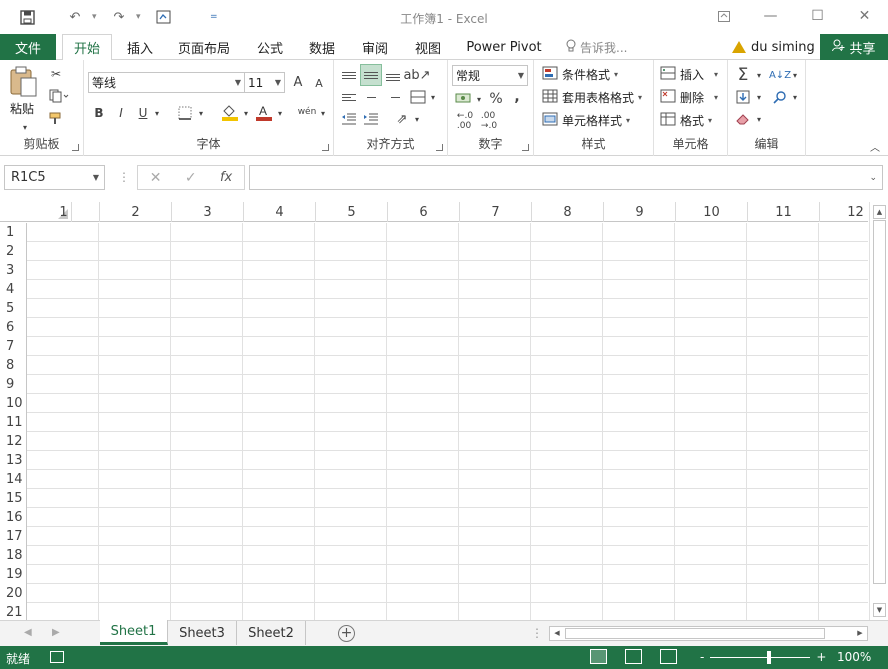 The image size is (888, 669). What do you see at coordinates (13, 611) in the screenshot?
I see `row-header: 21` at bounding box center [13, 611].